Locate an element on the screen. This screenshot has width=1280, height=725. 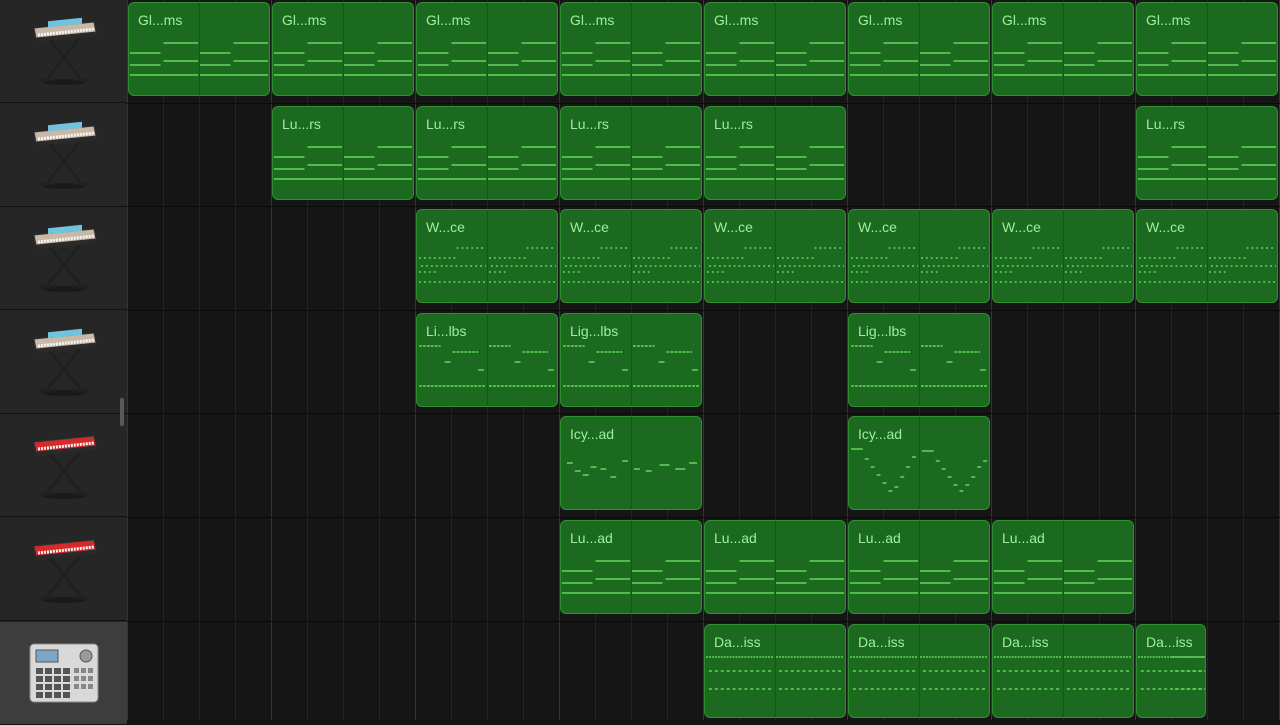
track-headers is located at coordinates (63, 362).